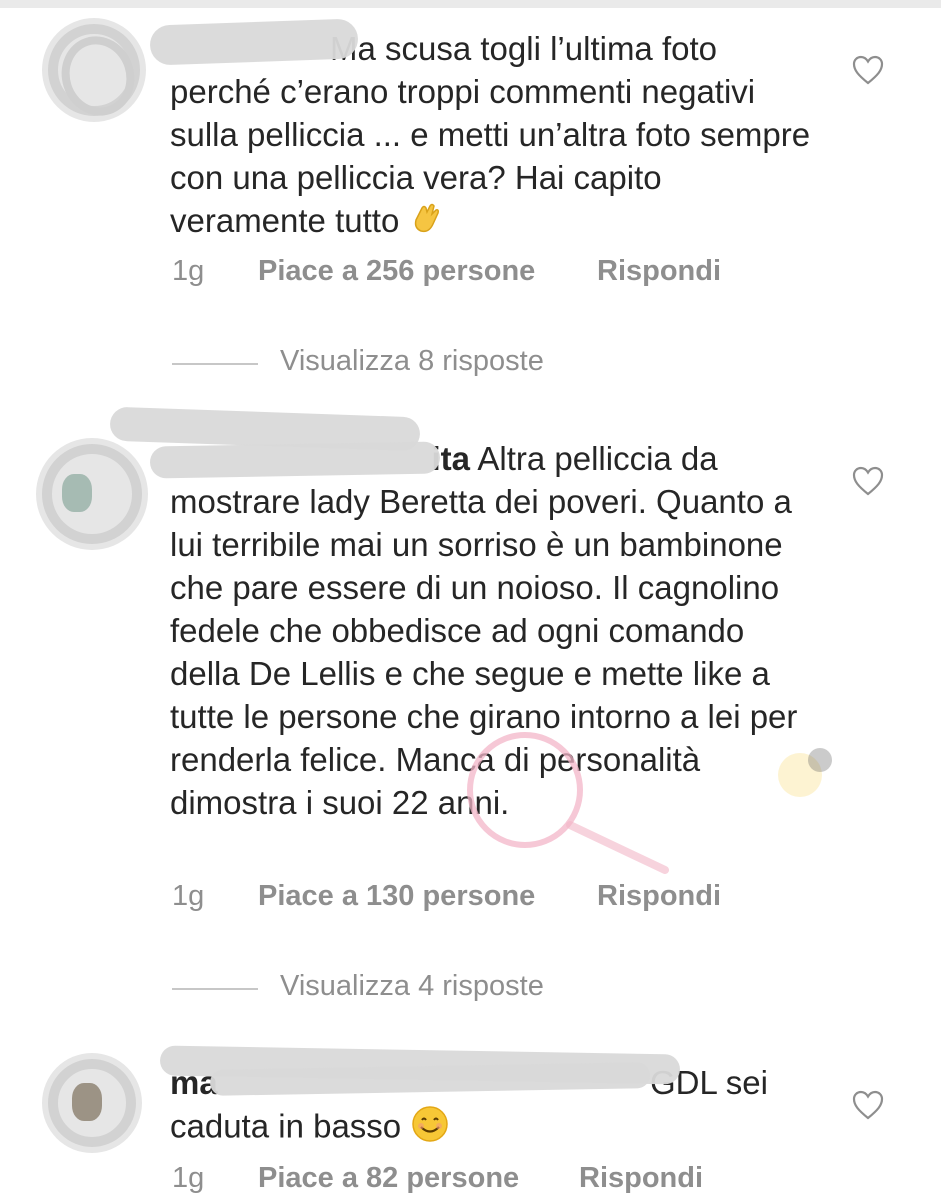 This screenshot has height=1200, width=941. Describe the element at coordinates (396, 271) in the screenshot. I see `likes-count: Piace a 256 persone` at that location.